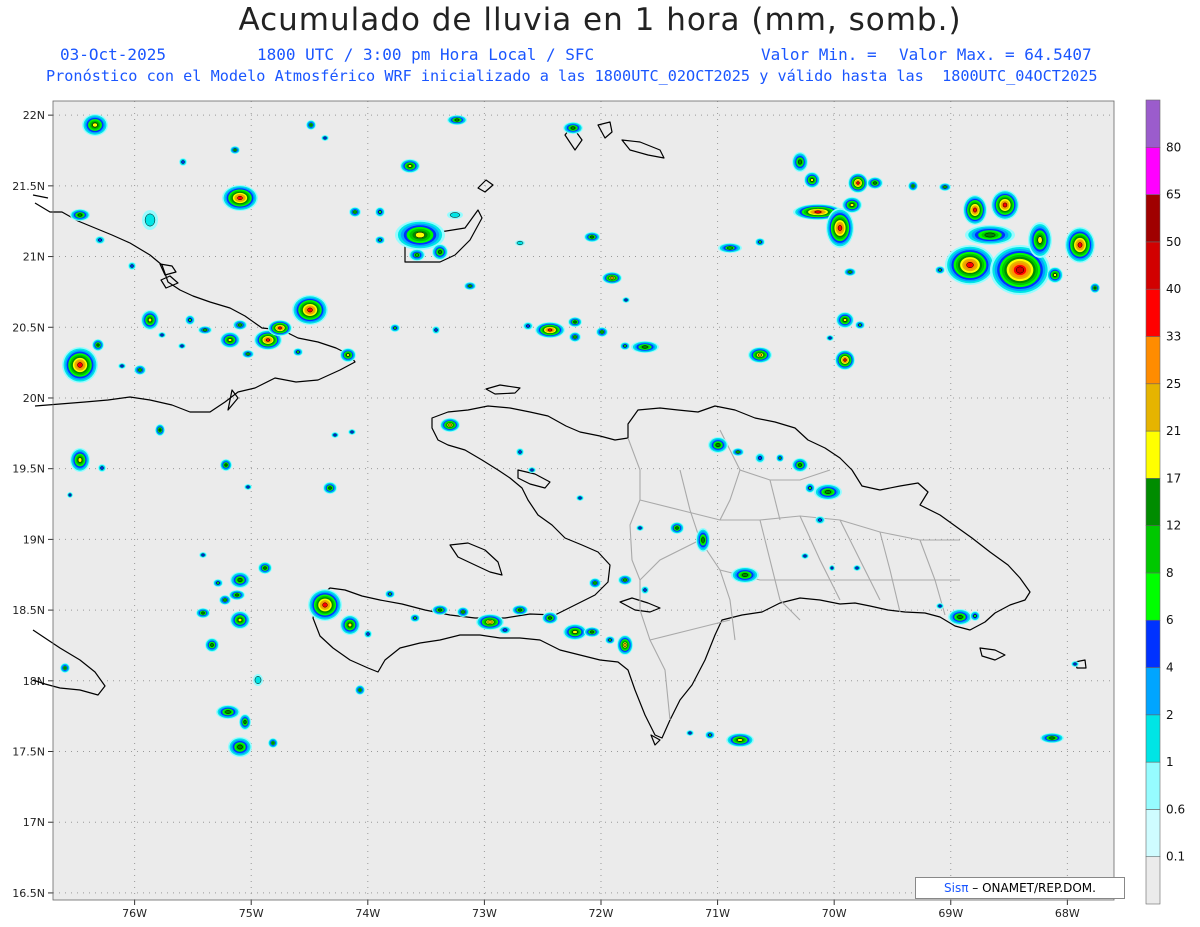  What do you see at coordinates (28, 893) in the screenshot?
I see `lat-tick-label: 16.5N` at bounding box center [28, 893].